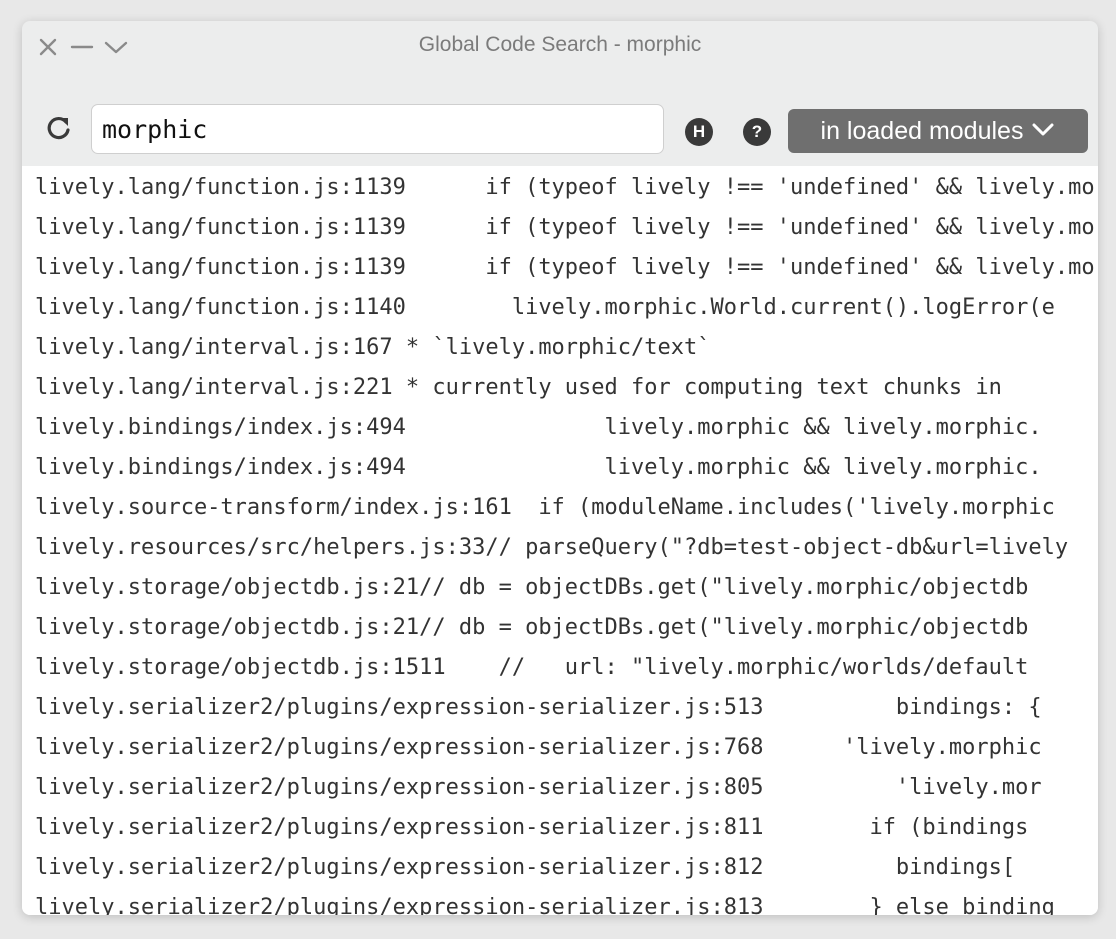 This screenshot has height=939, width=1116. I want to click on search-scope-dropdown: in loaded modules, so click(938, 131).